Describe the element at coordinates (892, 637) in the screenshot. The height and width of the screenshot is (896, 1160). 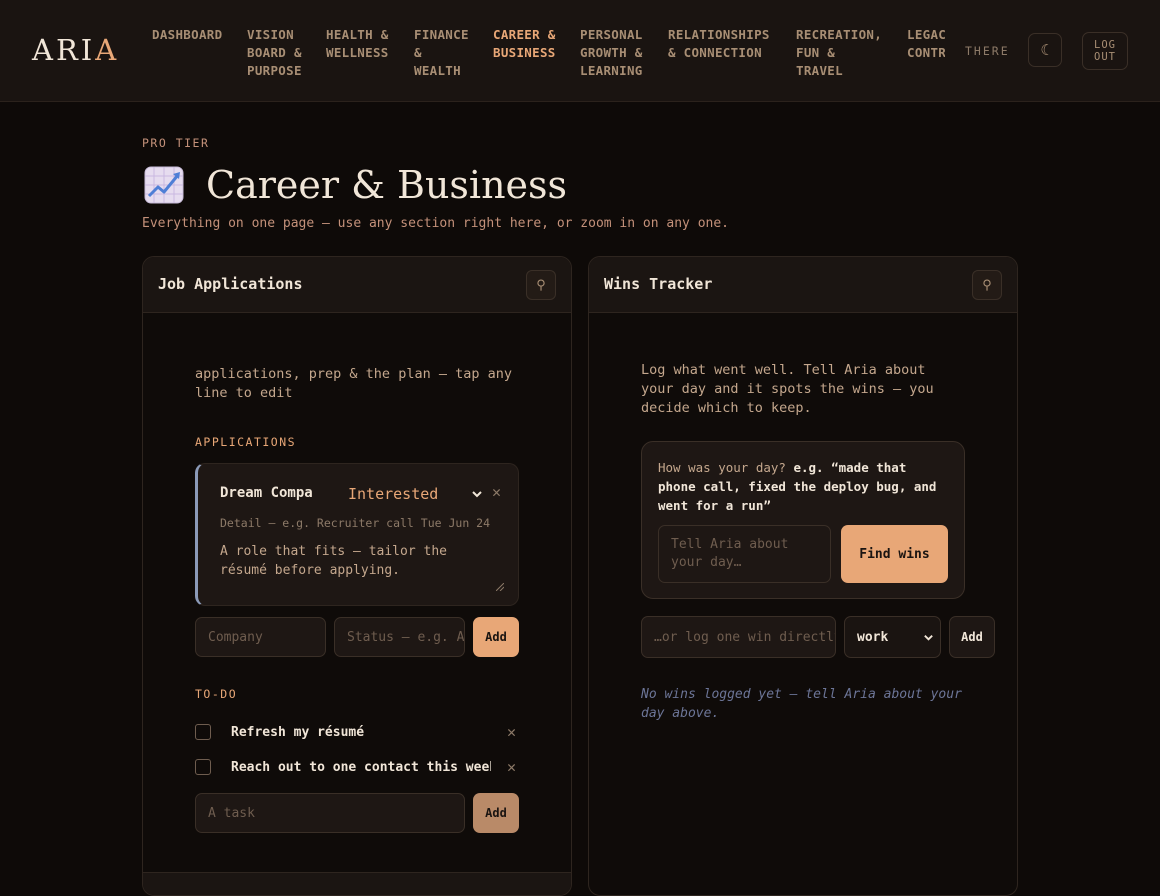
I see `win-category-select: work` at that location.